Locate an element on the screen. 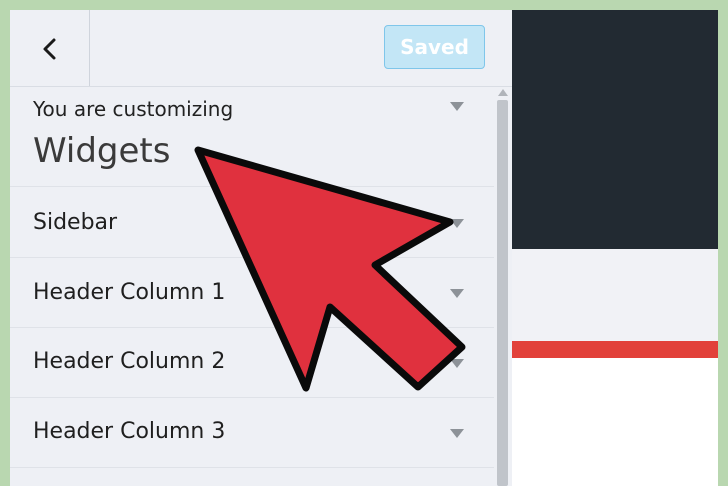  saved-button: Saved is located at coordinates (434, 47).